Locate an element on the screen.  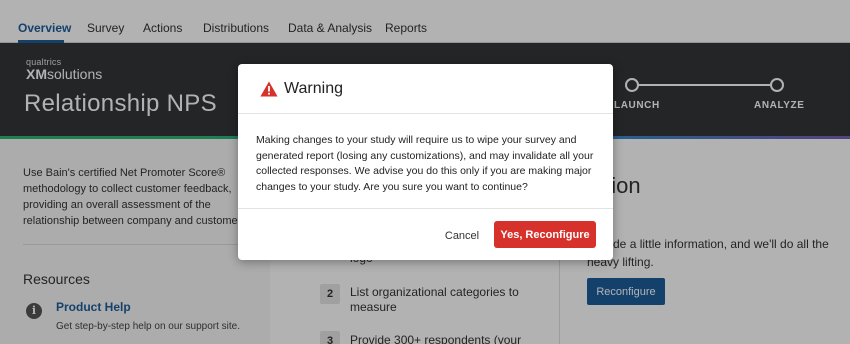
confirm-reconfigure-button: Yes, Reconfigure is located at coordinates (545, 234).